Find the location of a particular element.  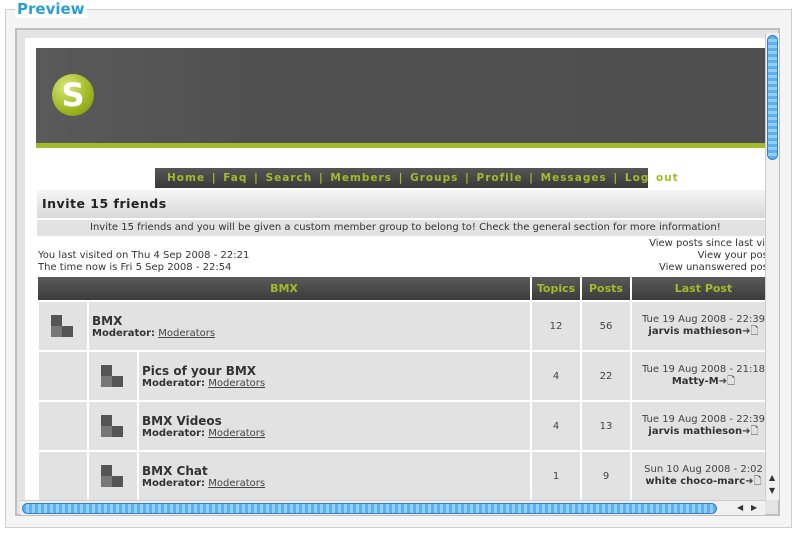

vertical-scroll-thumb is located at coordinates (772, 97).